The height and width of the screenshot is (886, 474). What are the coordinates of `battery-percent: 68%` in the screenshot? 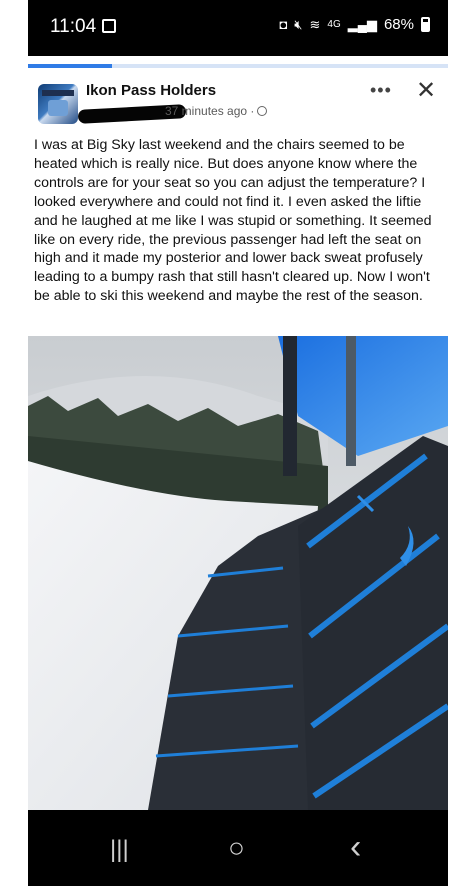 It's located at (398, 24).